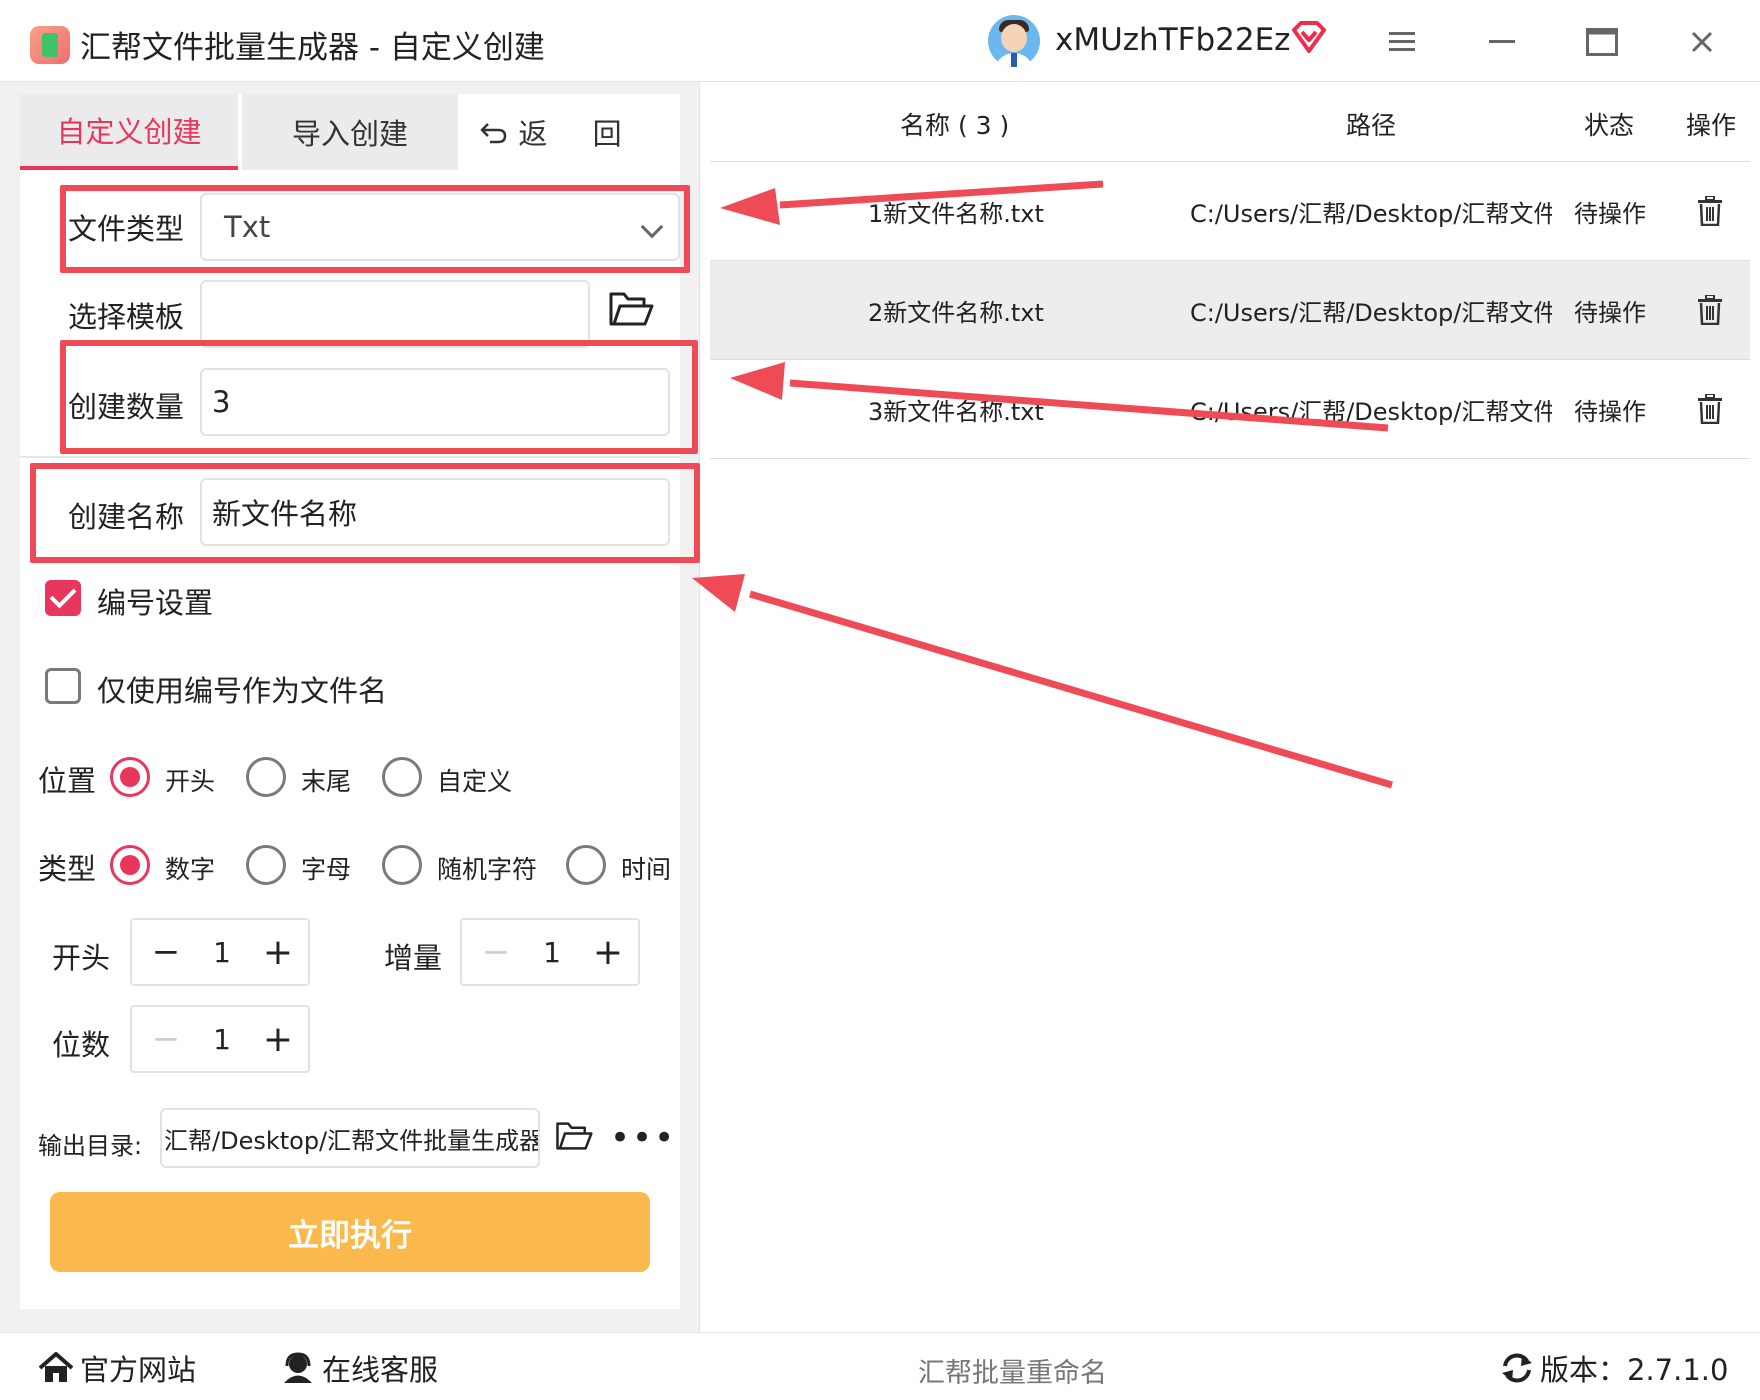 Image resolution: width=1760 pixels, height=1400 pixels. What do you see at coordinates (435, 512) in the screenshot?
I see `name-input: 新文件名称` at bounding box center [435, 512].